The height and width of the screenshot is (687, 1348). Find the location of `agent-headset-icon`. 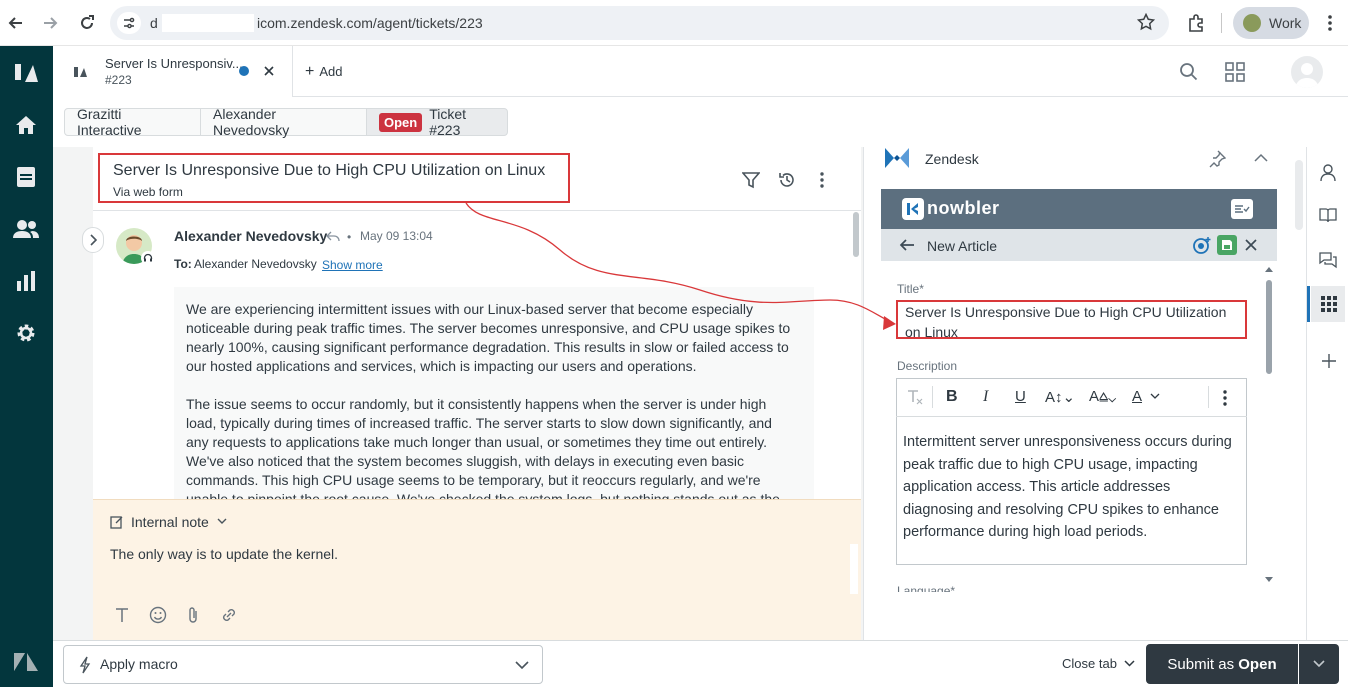

agent-headset-icon is located at coordinates (148, 258).